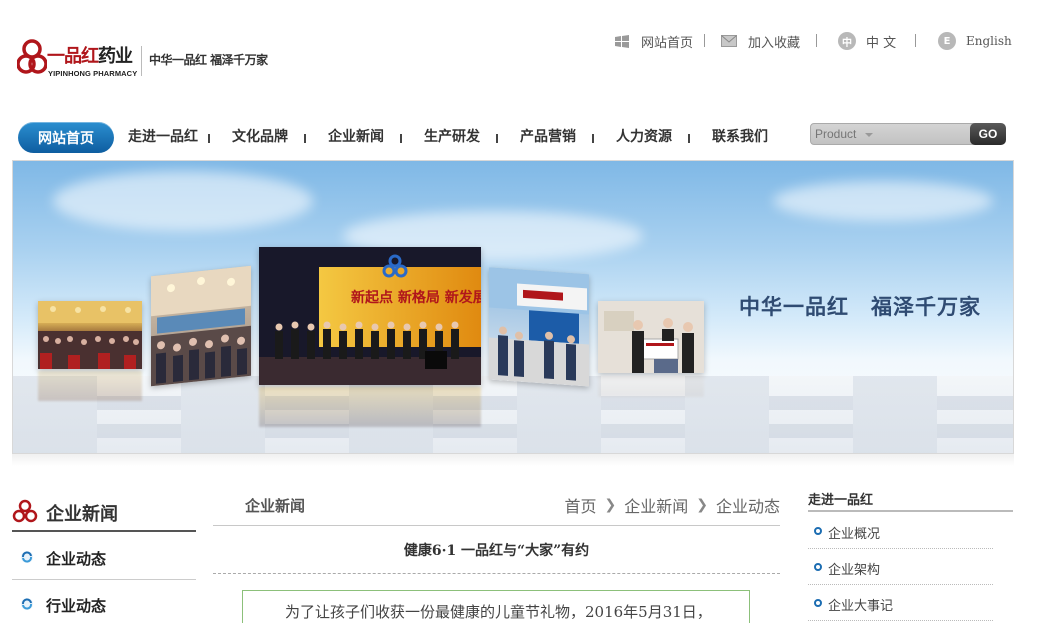 The height and width of the screenshot is (623, 1056). I want to click on product-search: GO, so click(908, 134).